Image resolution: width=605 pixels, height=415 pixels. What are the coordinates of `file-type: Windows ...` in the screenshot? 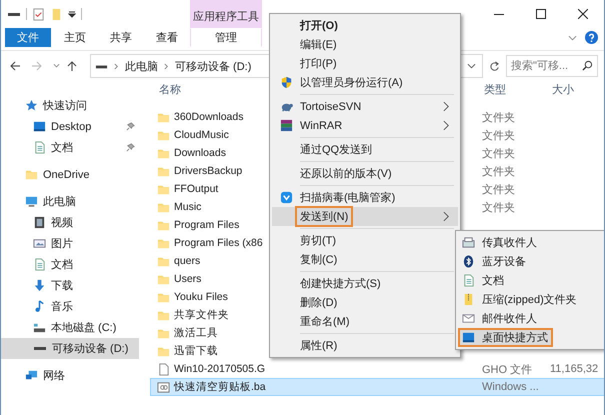 It's located at (510, 387).